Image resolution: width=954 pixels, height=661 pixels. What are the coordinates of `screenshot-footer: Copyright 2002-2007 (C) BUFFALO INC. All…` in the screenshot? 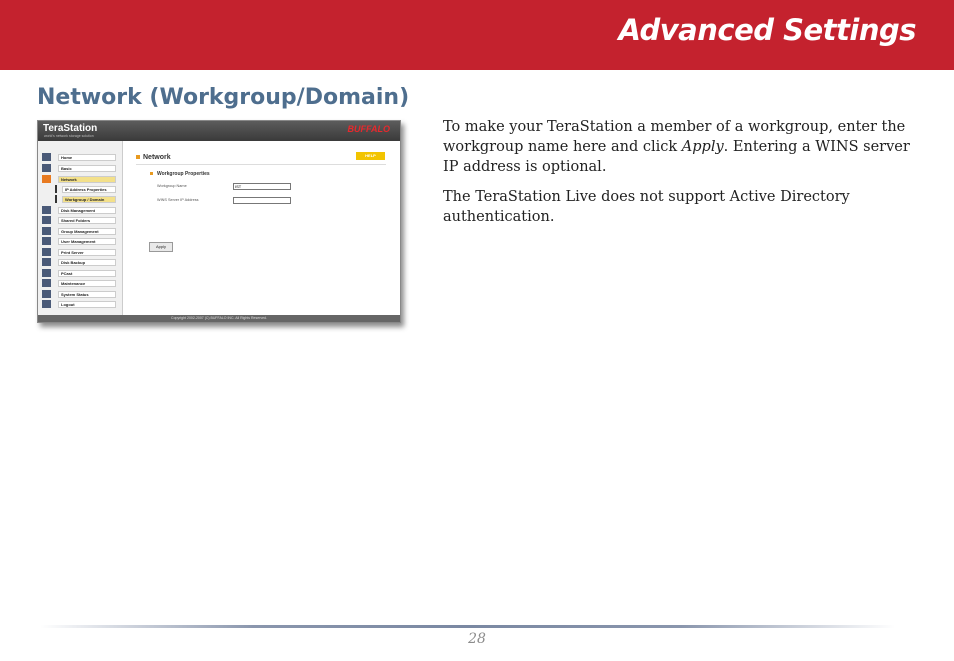 It's located at (219, 318).